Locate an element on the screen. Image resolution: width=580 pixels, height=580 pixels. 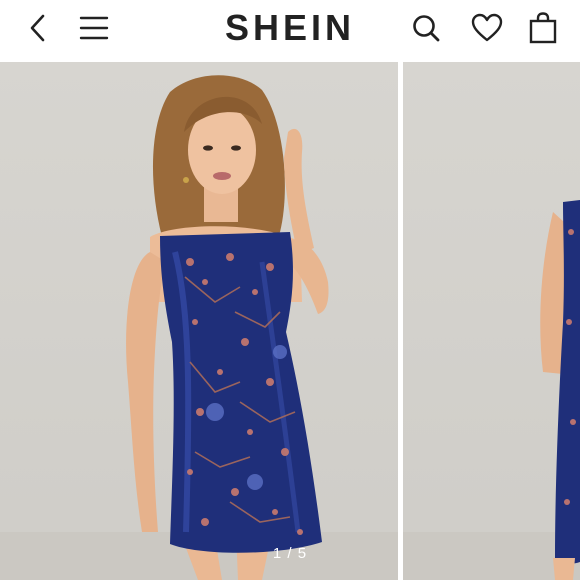
menu-button is located at coordinates (94, 28).